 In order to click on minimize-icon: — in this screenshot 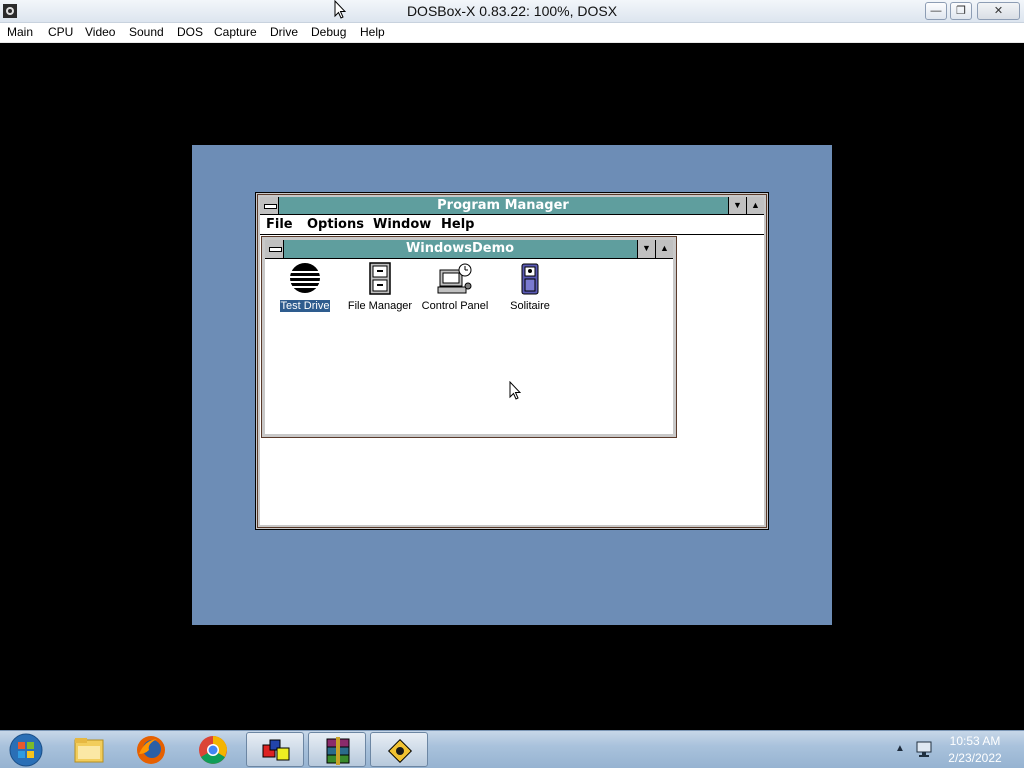, I will do `click(936, 11)`.